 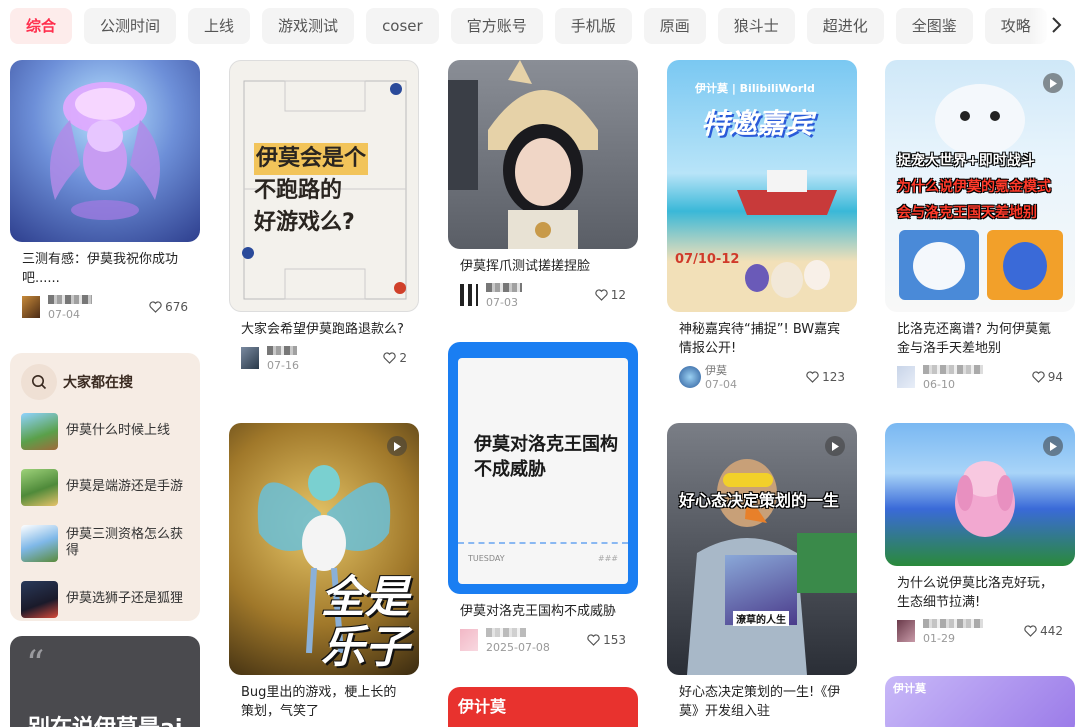 What do you see at coordinates (105, 431) in the screenshot?
I see `trending-search-item: 伊莫什么时候上线` at bounding box center [105, 431].